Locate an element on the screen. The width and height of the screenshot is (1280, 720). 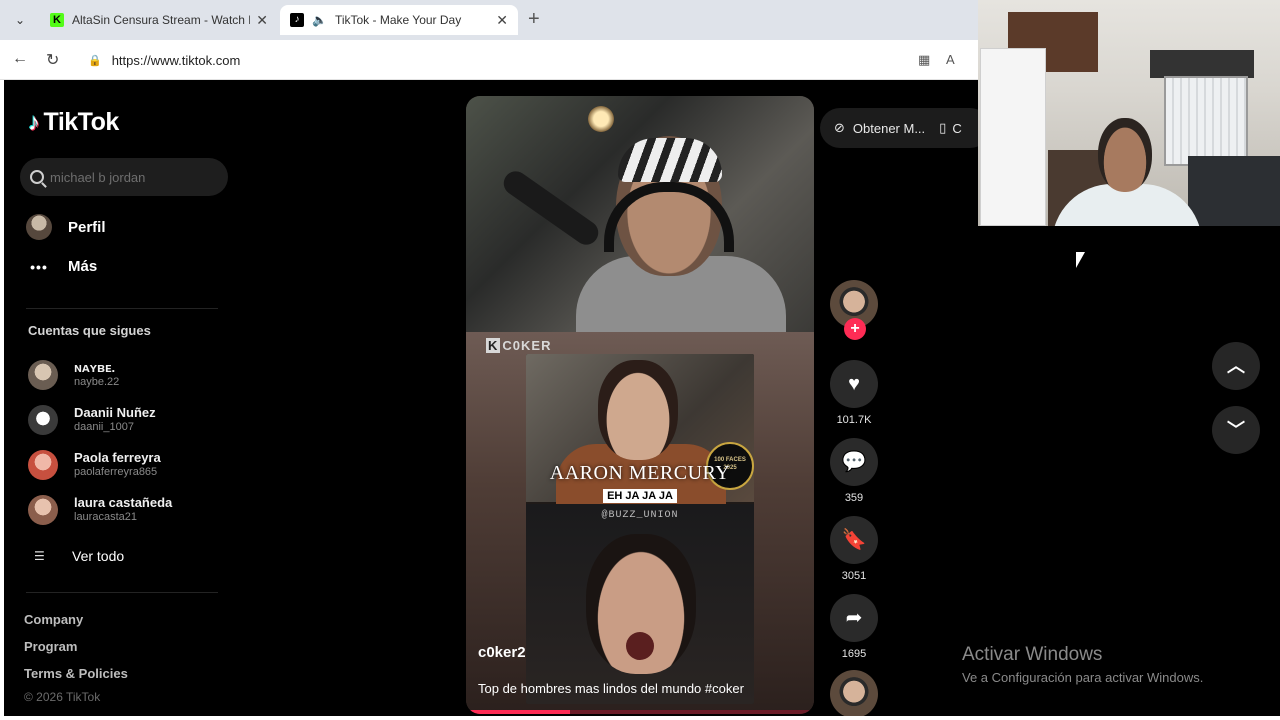
fridge is located at coordinates (1013, 137).